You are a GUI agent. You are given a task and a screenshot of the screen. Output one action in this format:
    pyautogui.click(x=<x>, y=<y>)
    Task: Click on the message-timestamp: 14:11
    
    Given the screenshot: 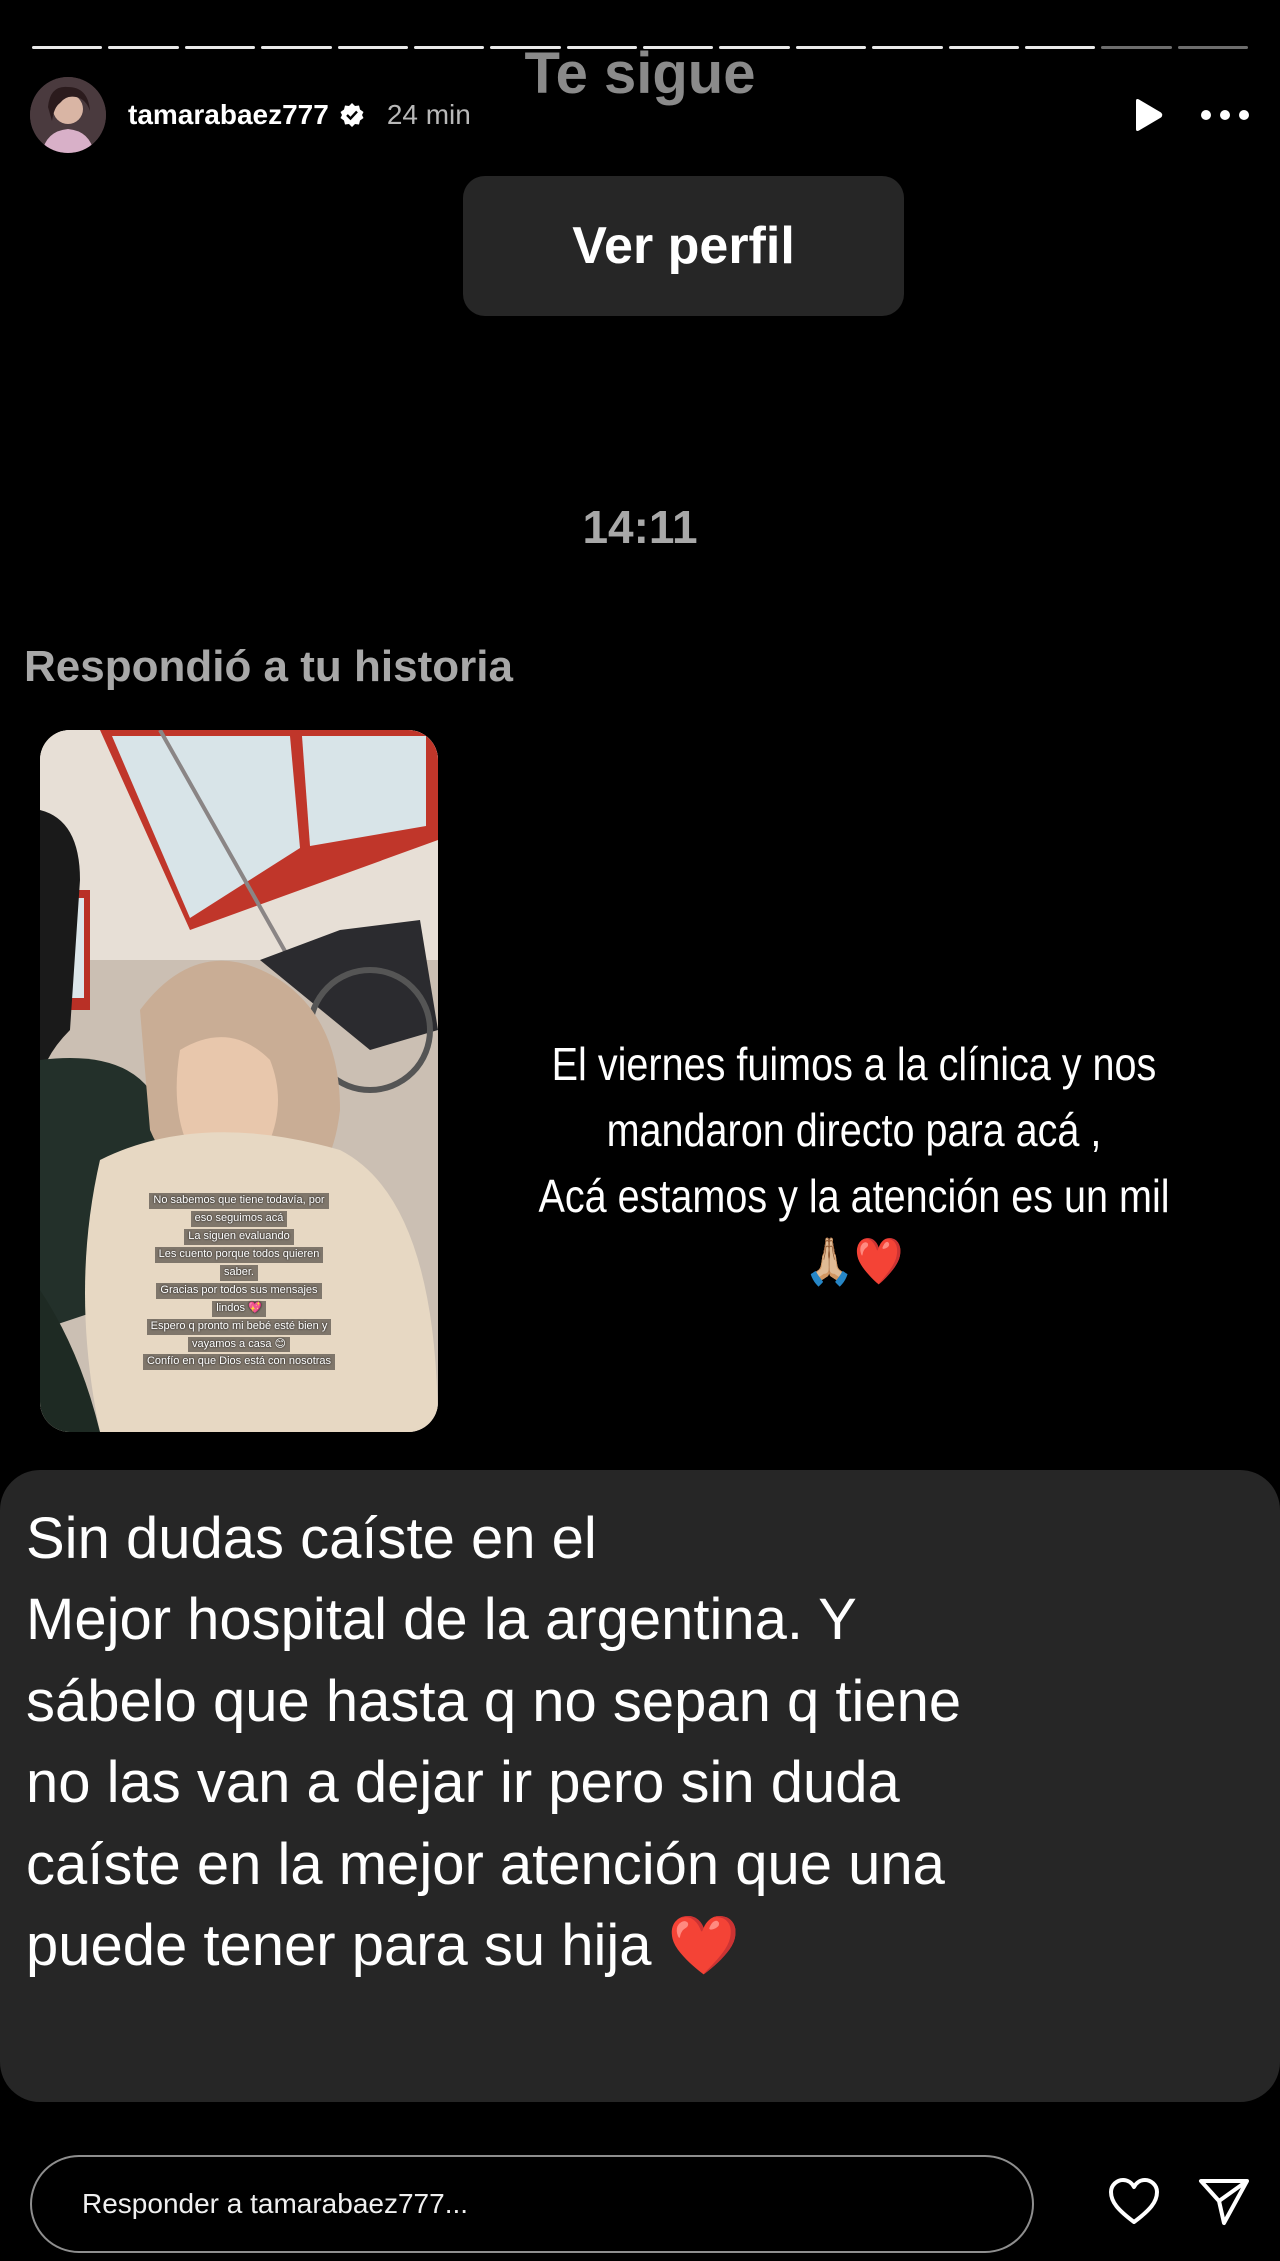 What is the action you would take?
    pyautogui.click(x=640, y=527)
    